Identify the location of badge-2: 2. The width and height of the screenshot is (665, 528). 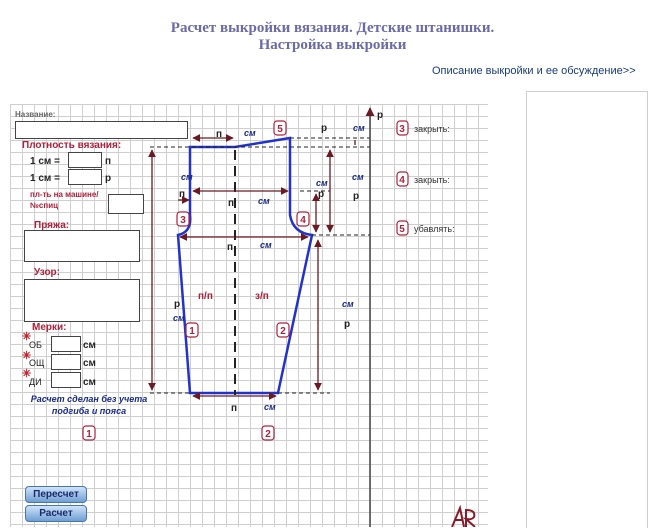
(283, 330).